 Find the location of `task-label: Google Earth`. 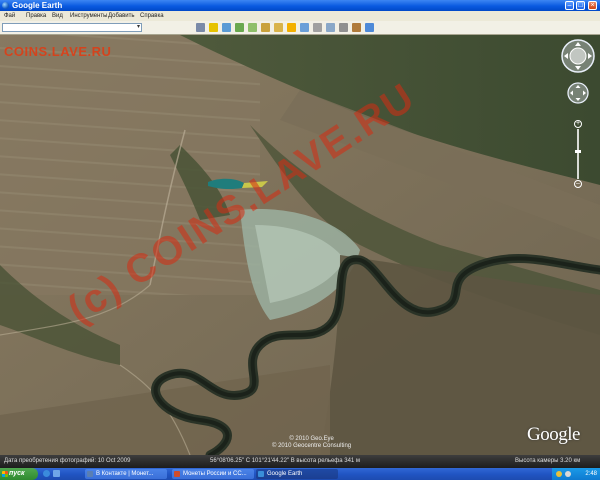

task-label: Google Earth is located at coordinates (285, 474).